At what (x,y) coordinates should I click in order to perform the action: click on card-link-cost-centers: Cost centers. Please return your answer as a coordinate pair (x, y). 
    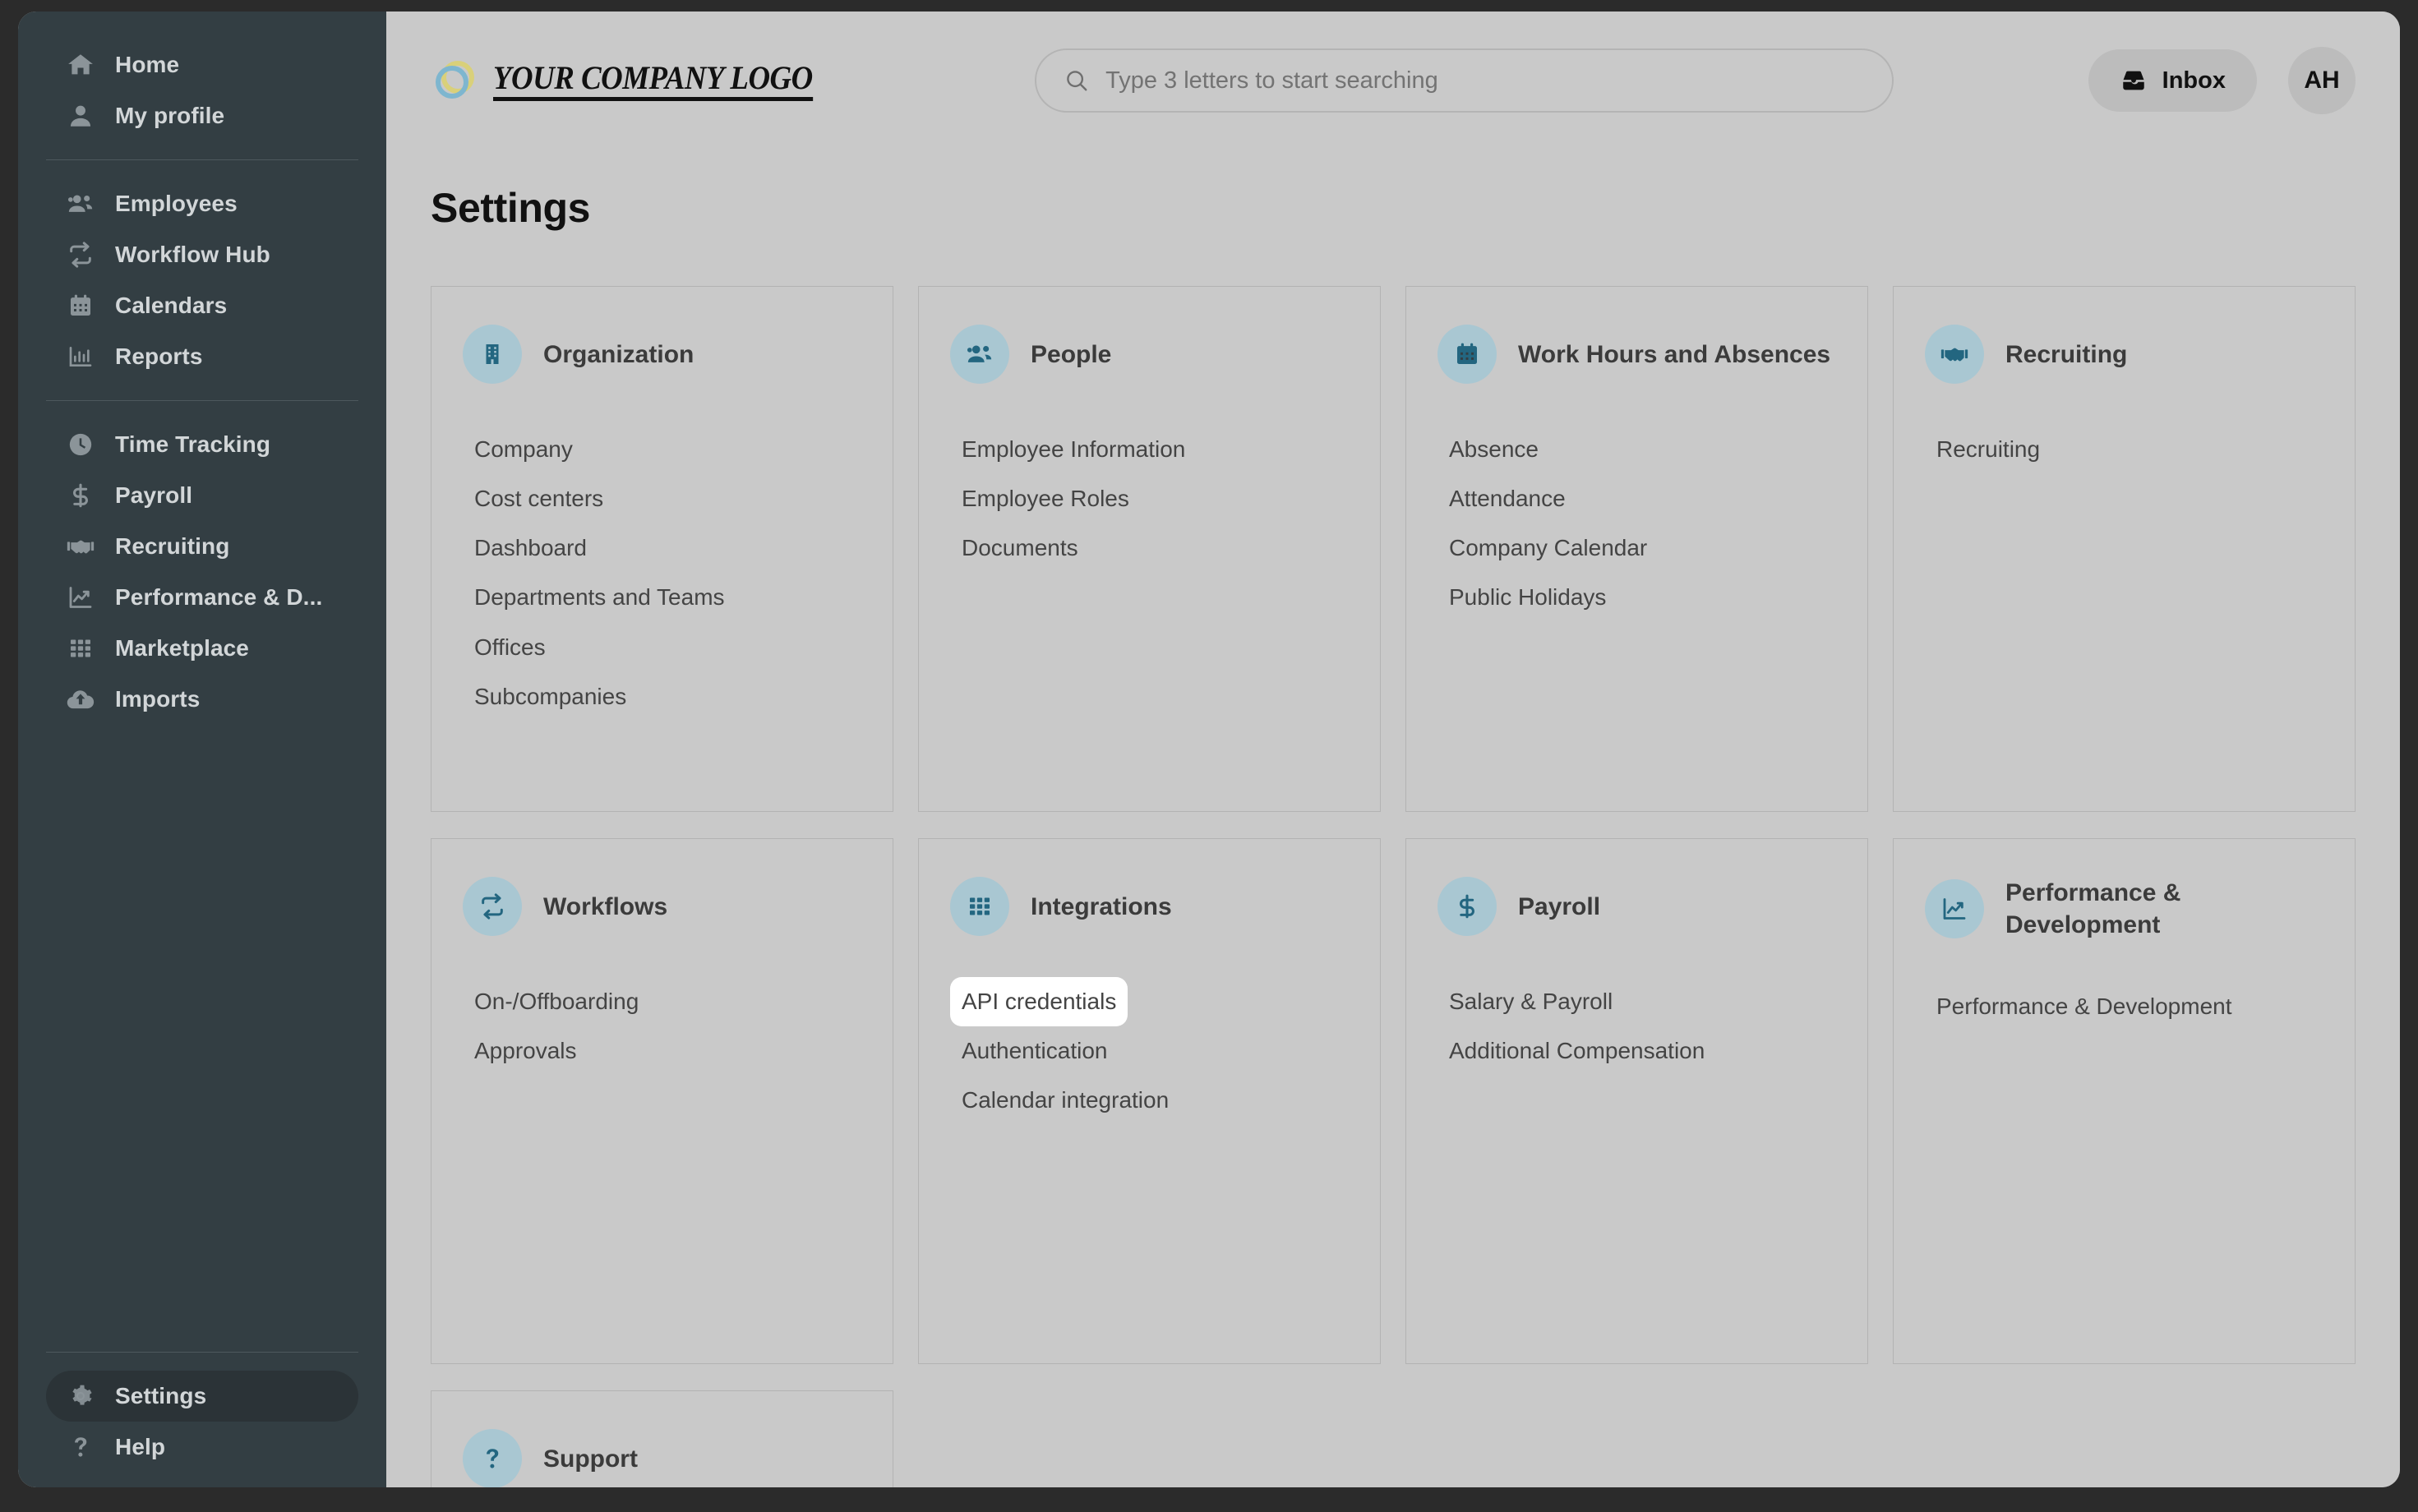
    Looking at the image, I should click on (539, 498).